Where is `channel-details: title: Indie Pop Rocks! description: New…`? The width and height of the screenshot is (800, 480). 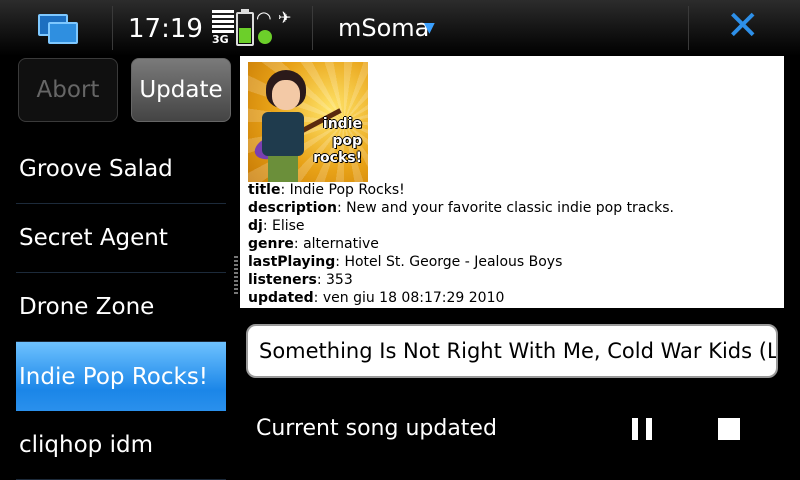 channel-details: title: Indie Pop Rocks! description: New… is located at coordinates (461, 244).